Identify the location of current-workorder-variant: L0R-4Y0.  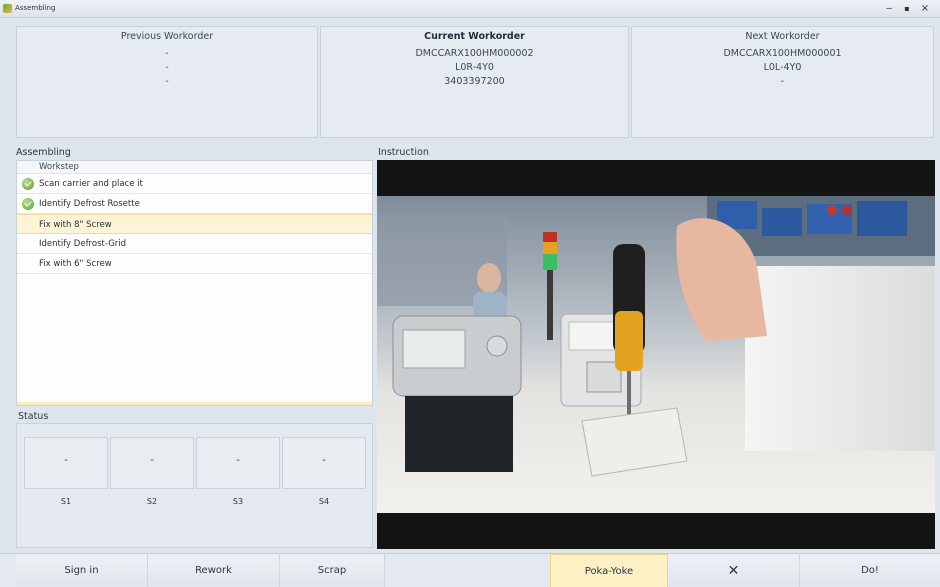
(474, 67).